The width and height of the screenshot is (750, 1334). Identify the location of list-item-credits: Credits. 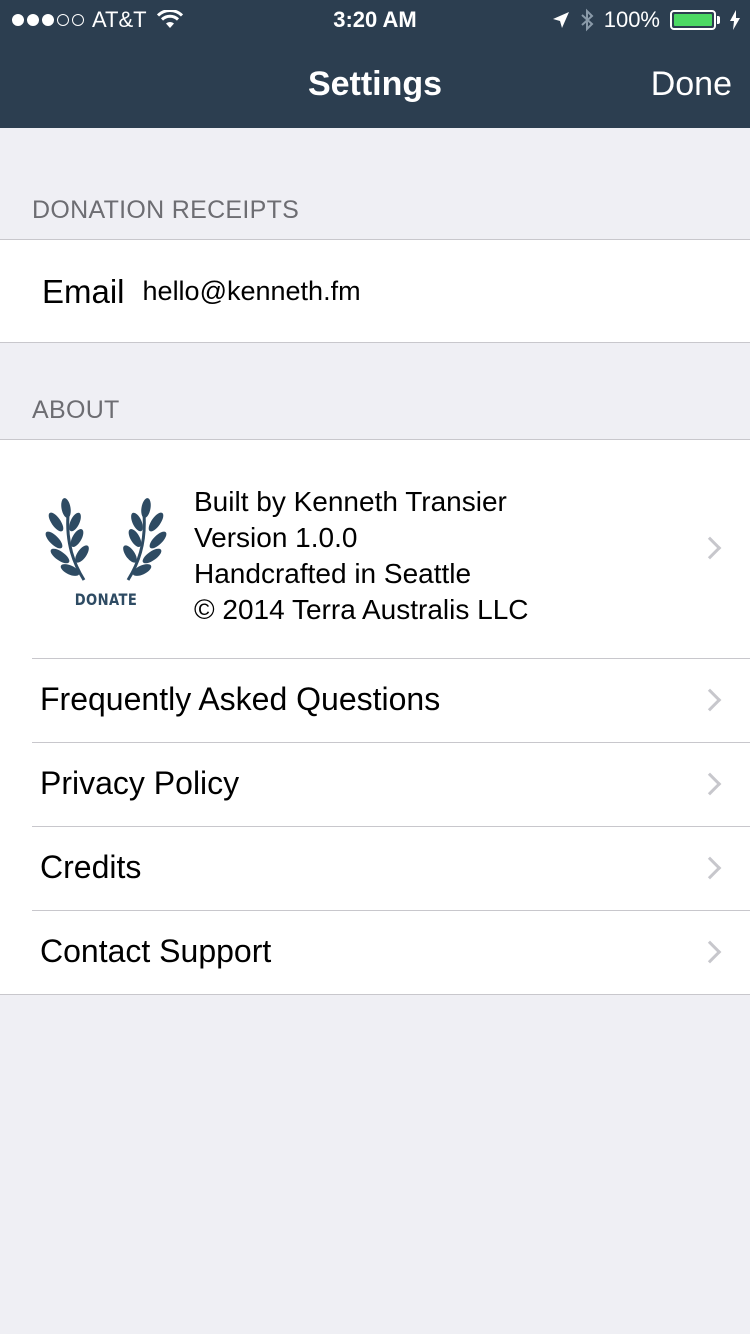
(375, 869).